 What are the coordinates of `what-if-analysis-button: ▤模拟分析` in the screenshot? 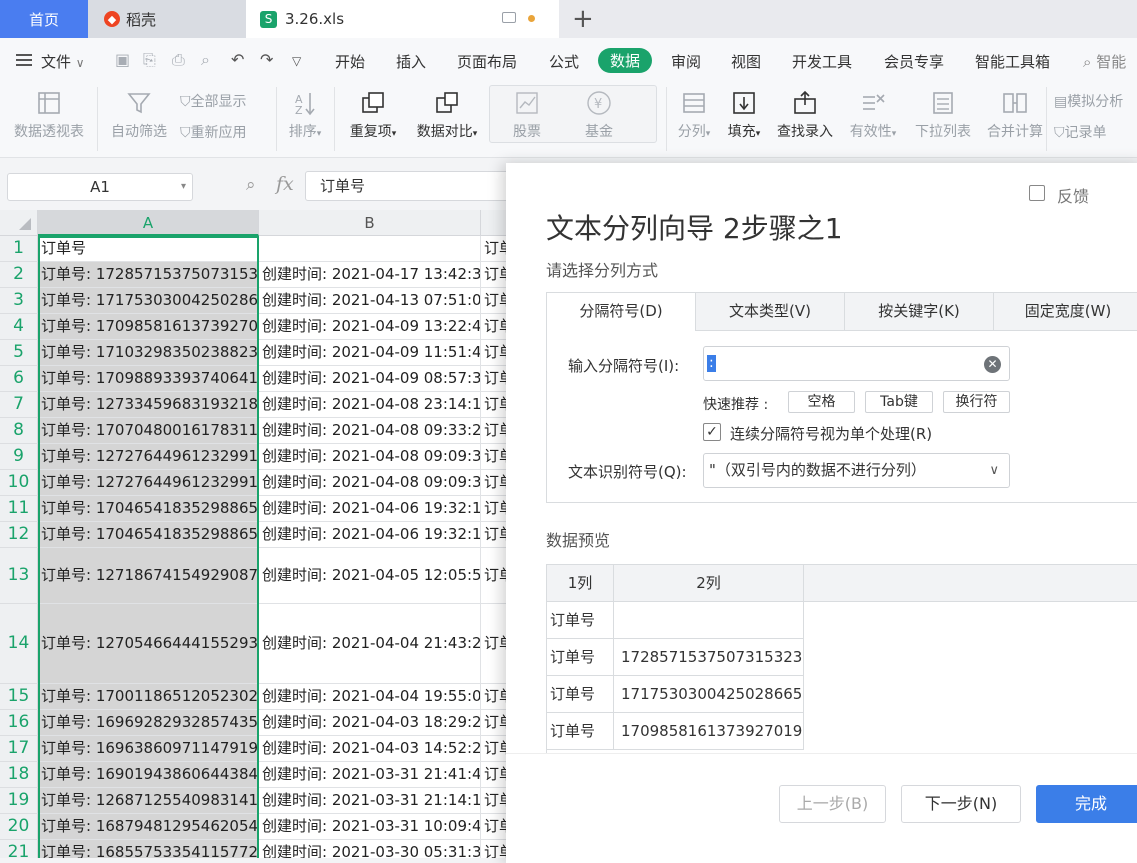 It's located at (1088, 101).